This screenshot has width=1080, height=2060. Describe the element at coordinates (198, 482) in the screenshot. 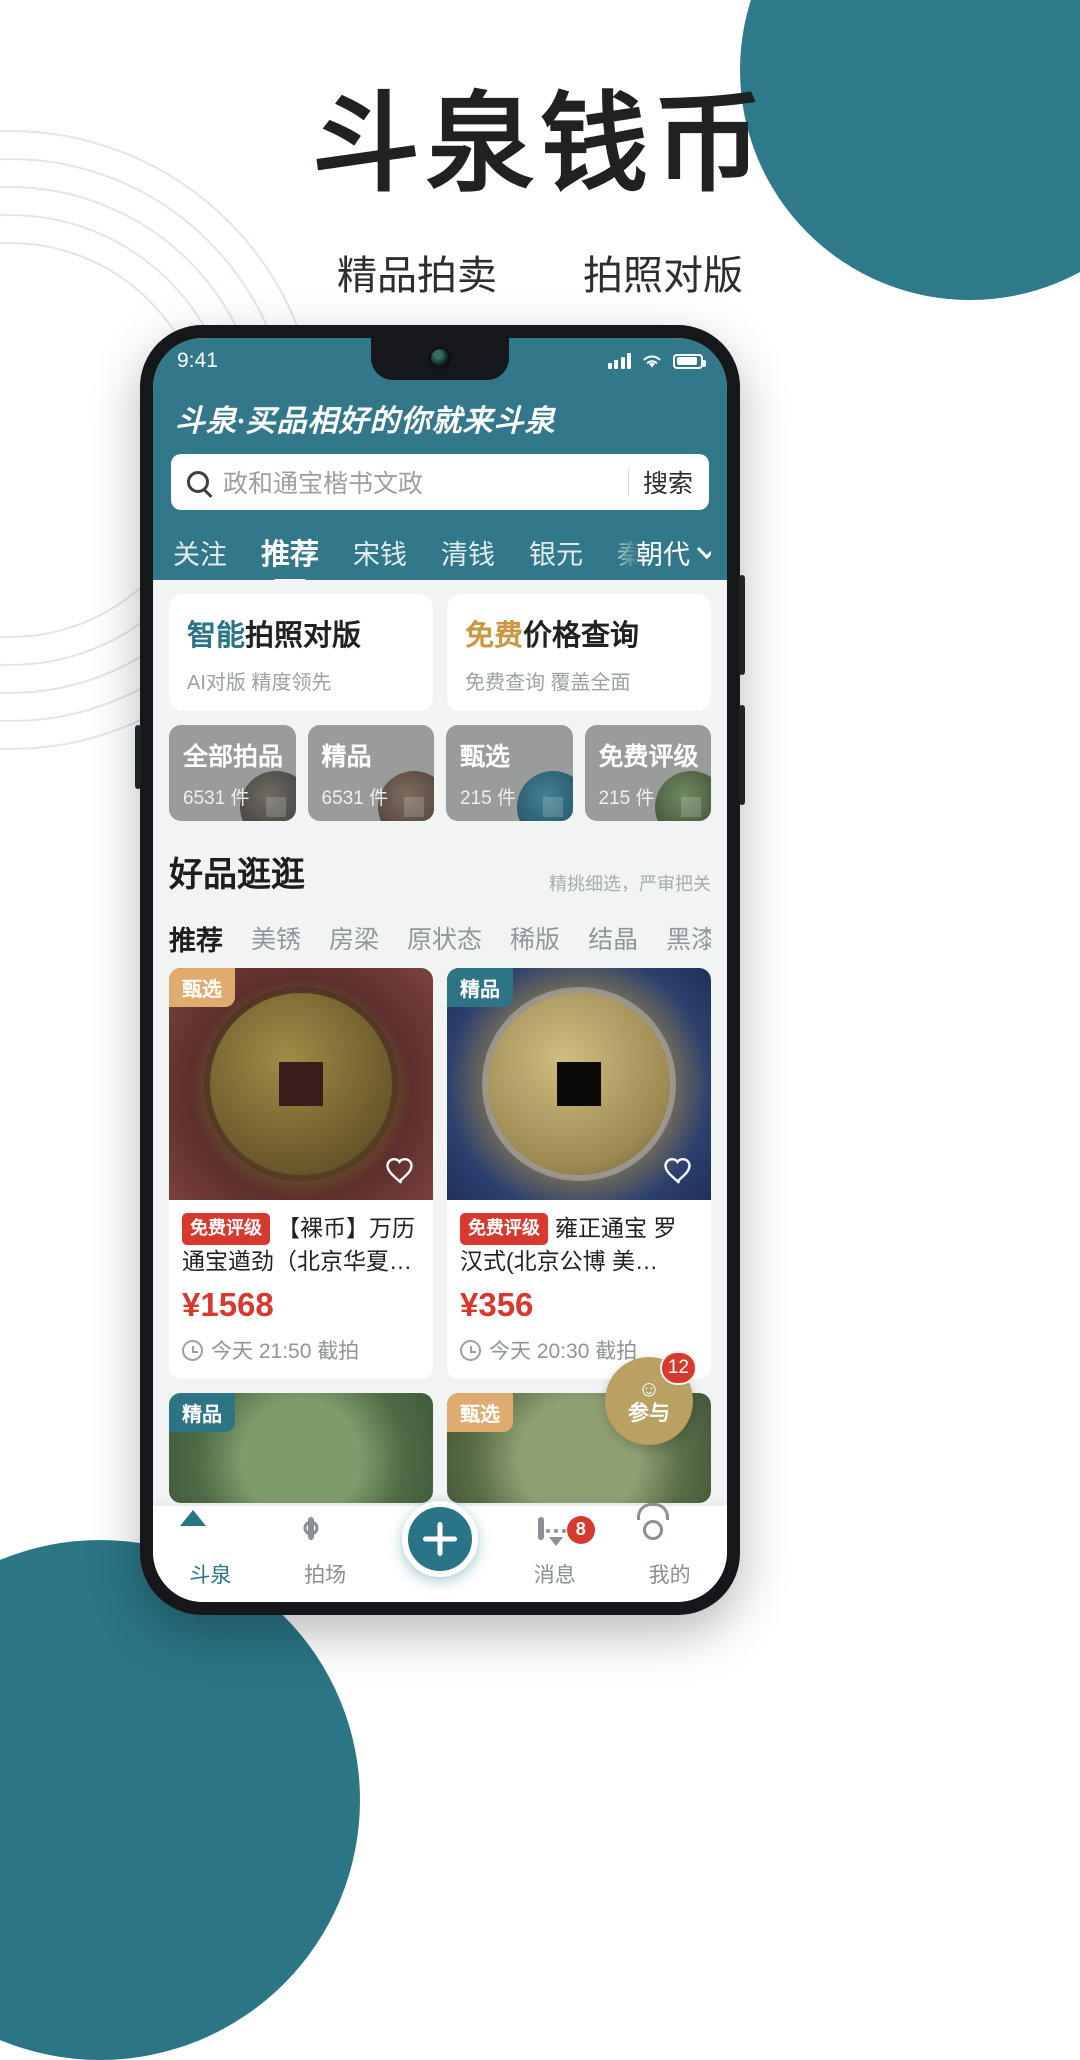

I see `search-icon` at that location.